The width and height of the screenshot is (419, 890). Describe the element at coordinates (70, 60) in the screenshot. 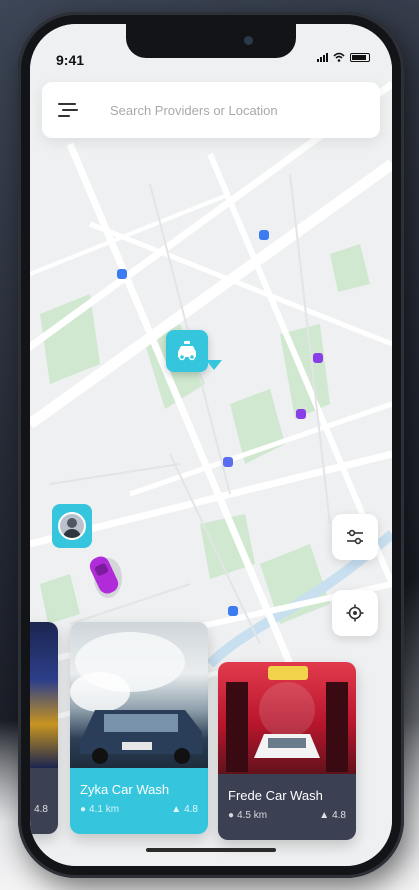

I see `status-time: 9:41` at that location.